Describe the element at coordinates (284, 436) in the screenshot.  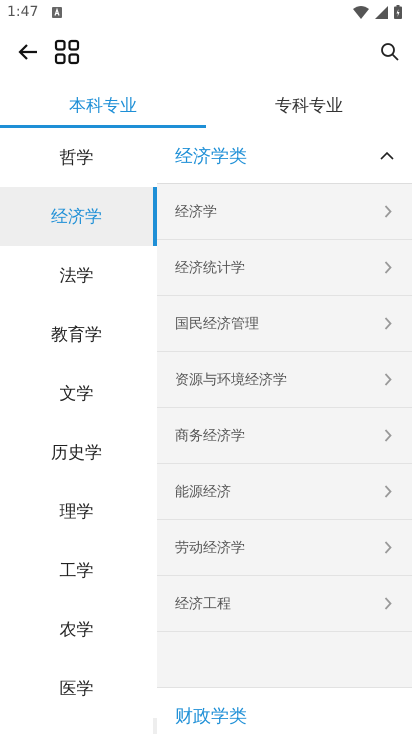
I see `major-row: 商务经济学` at that location.